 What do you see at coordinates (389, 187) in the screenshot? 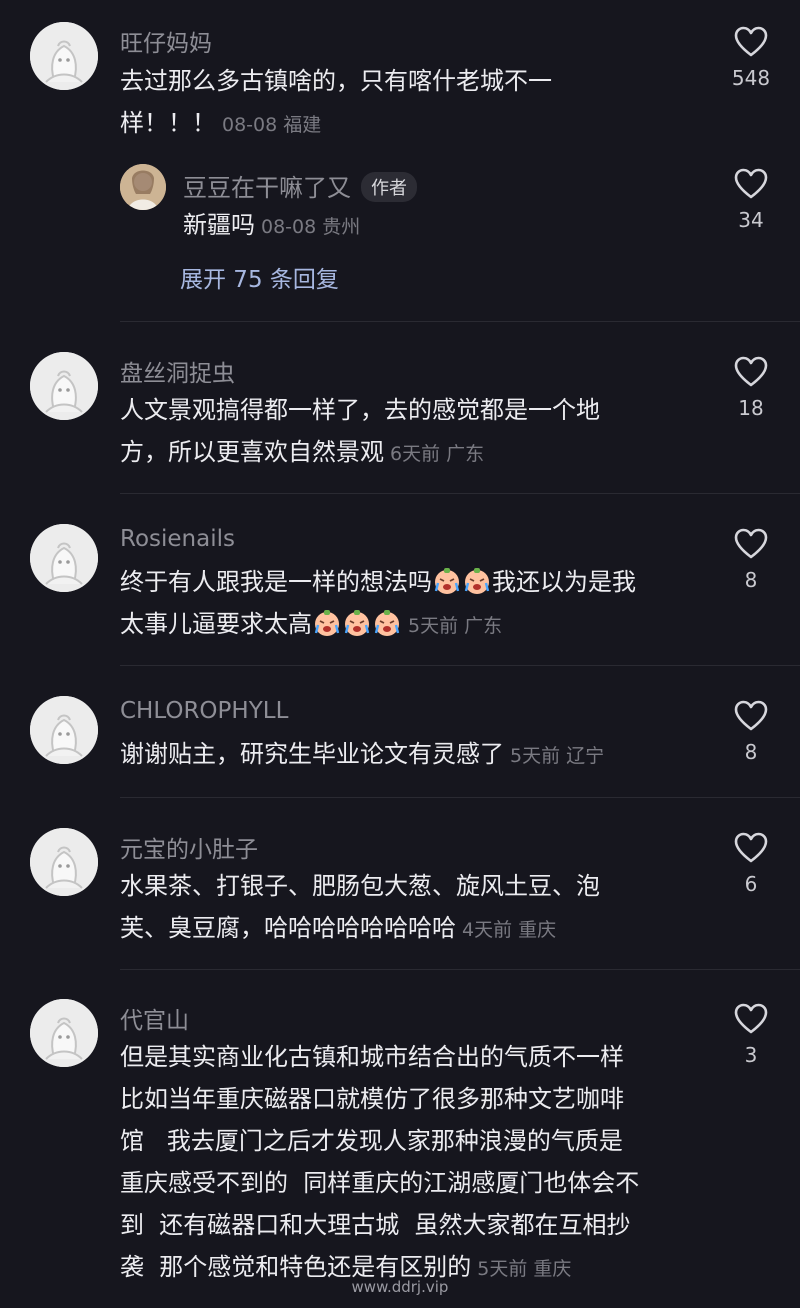
I see `author-badge: 作者` at bounding box center [389, 187].